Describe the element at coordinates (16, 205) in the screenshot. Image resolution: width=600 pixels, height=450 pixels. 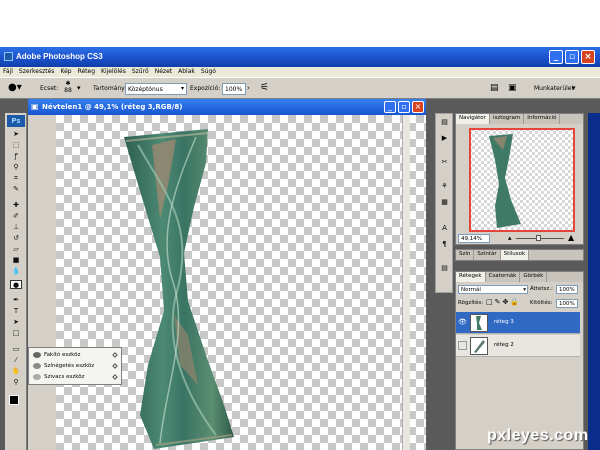
I see `healing-brush-tool-icon: ✚` at that location.